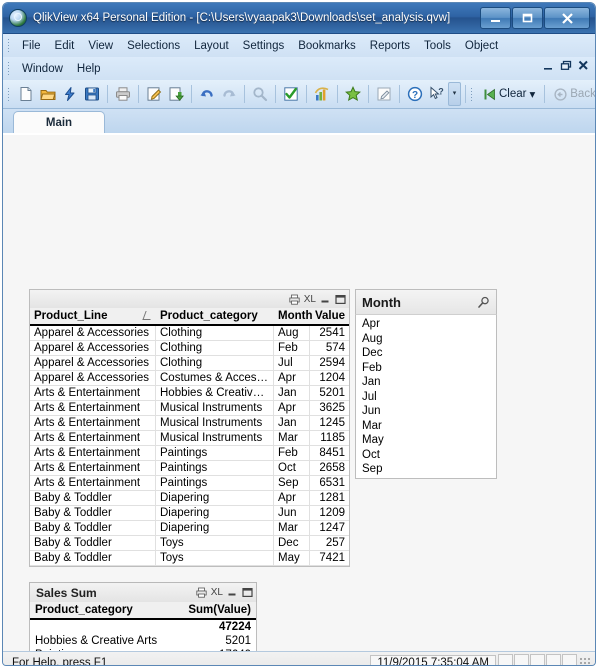 This screenshot has height=670, width=600. Describe the element at coordinates (426, 382) in the screenshot. I see `list-item: Jan` at that location.